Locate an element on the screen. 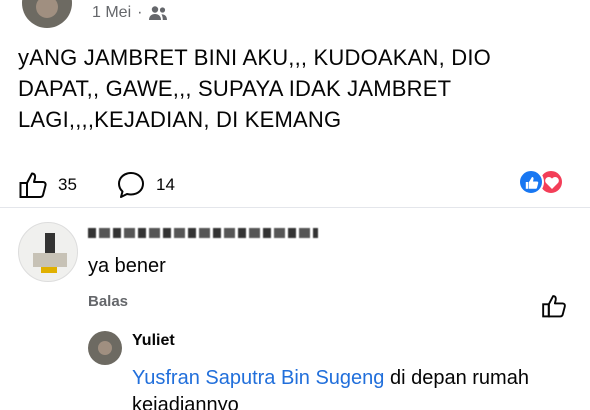  reply-author-name: Yuliet is located at coordinates (153, 341).